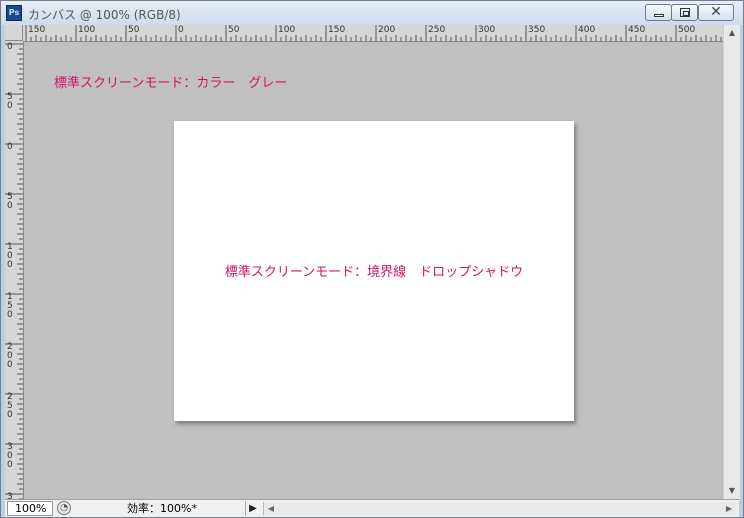 The width and height of the screenshot is (744, 518). I want to click on scroll-left-arrow-icon: ◀, so click(271, 508).